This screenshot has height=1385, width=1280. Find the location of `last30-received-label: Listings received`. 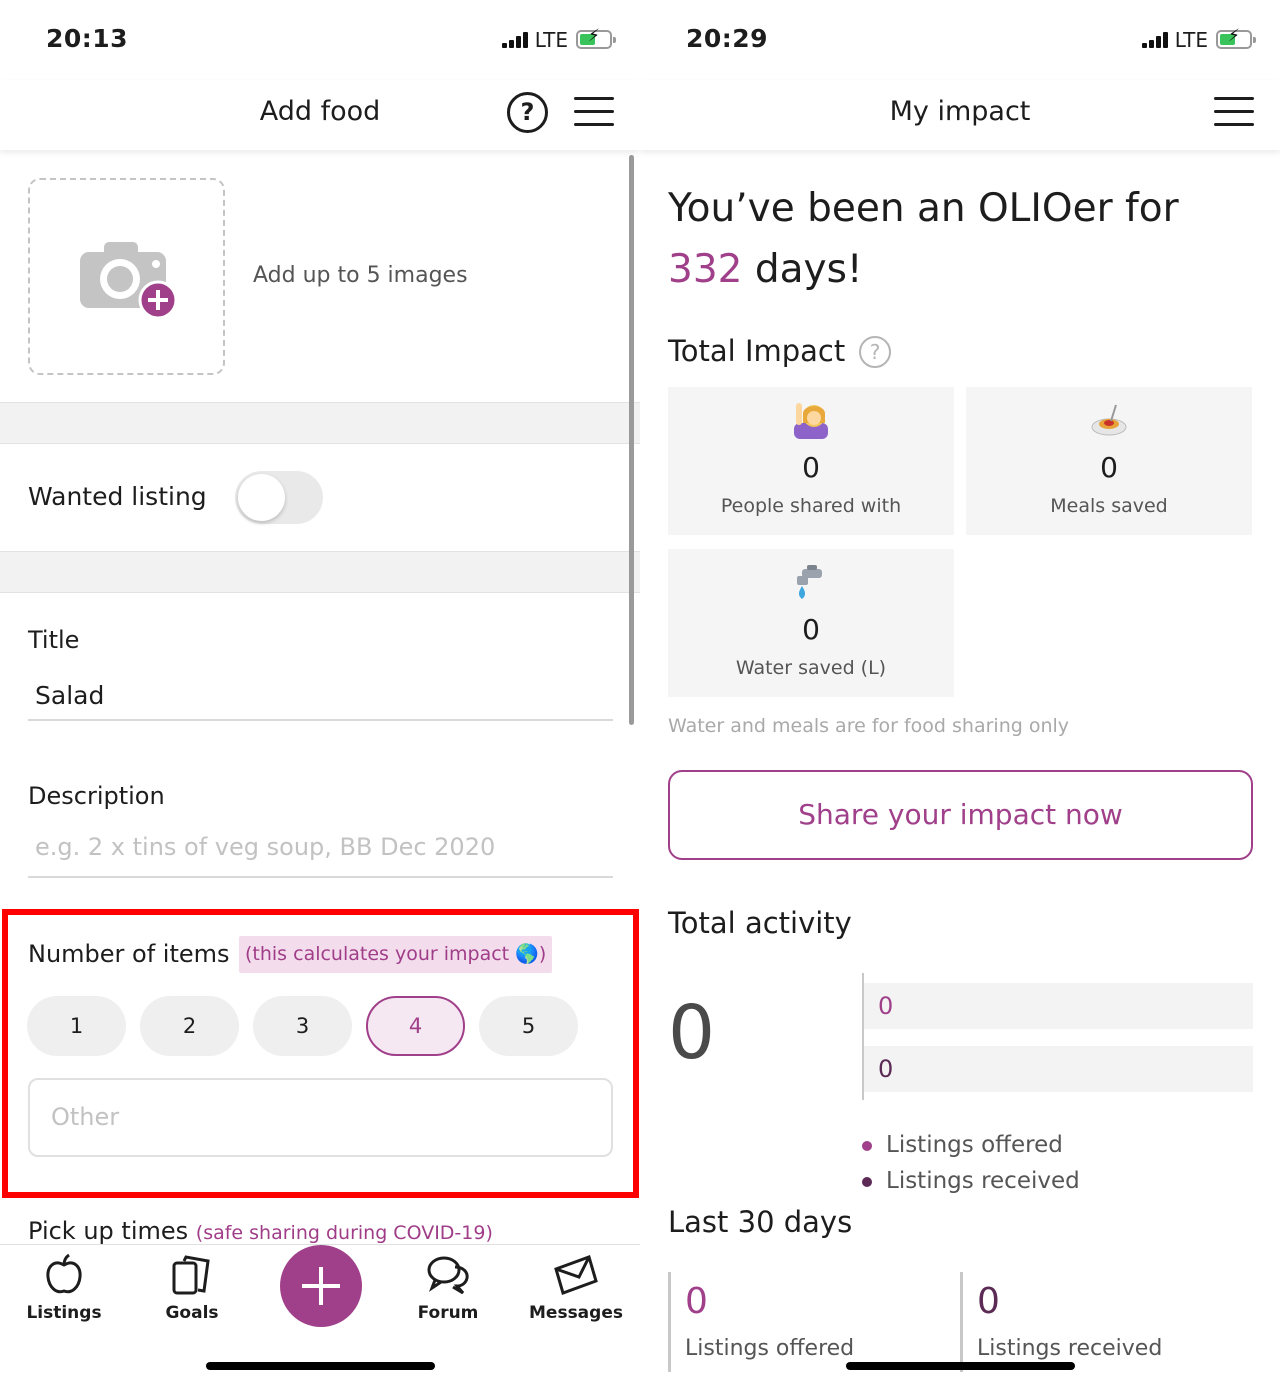

last30-received-label: Listings received is located at coordinates (1070, 1348).